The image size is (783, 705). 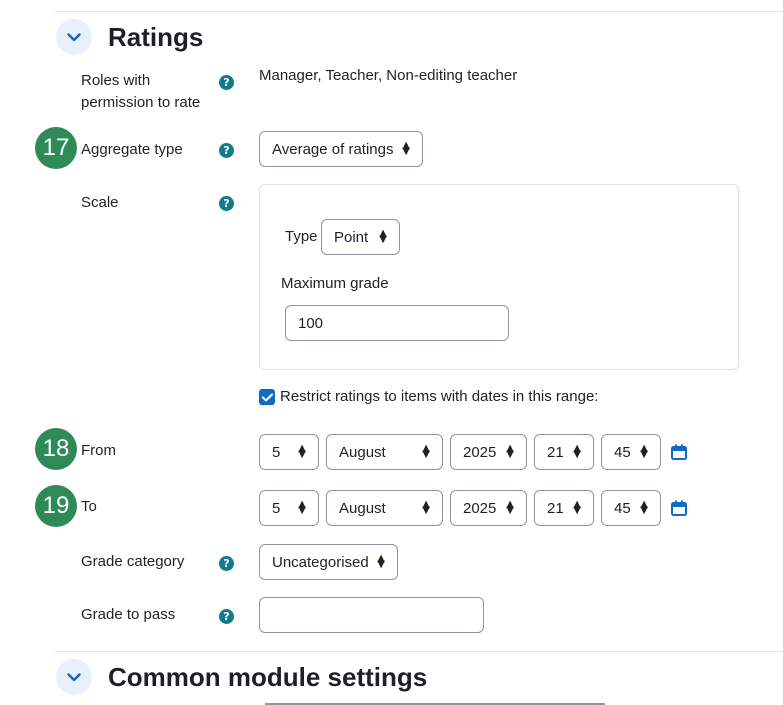 What do you see at coordinates (301, 236) in the screenshot?
I see `scale-type-label: Type` at bounding box center [301, 236].